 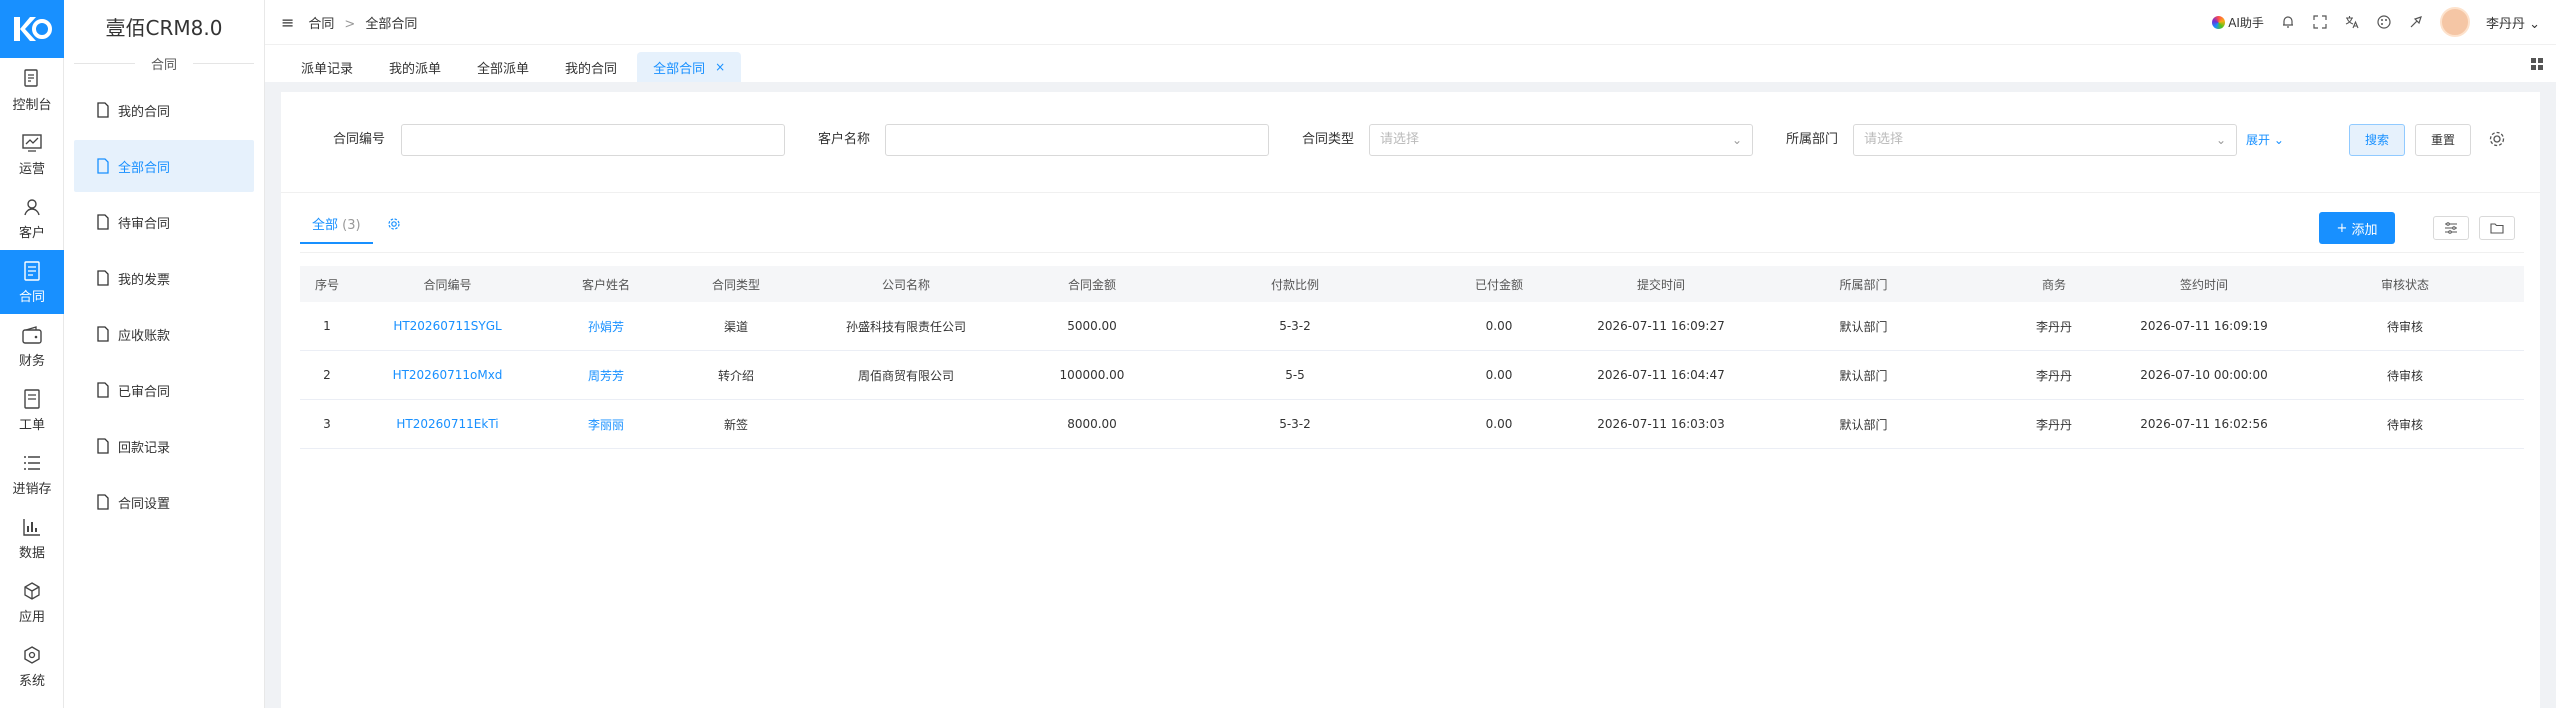 What do you see at coordinates (2265, 140) in the screenshot?
I see `expand-filters-link: 展开 ⌄` at bounding box center [2265, 140].